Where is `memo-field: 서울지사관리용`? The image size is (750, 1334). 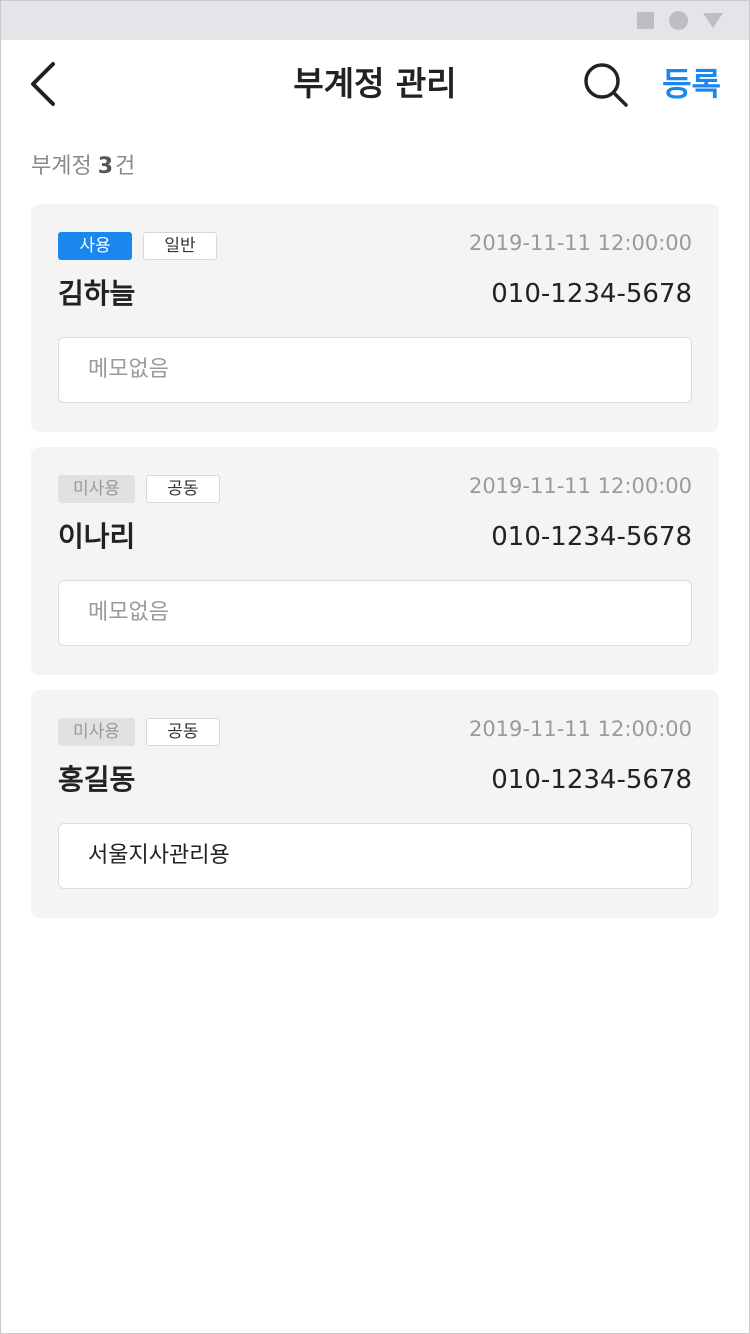 memo-field: 서울지사관리용 is located at coordinates (375, 856).